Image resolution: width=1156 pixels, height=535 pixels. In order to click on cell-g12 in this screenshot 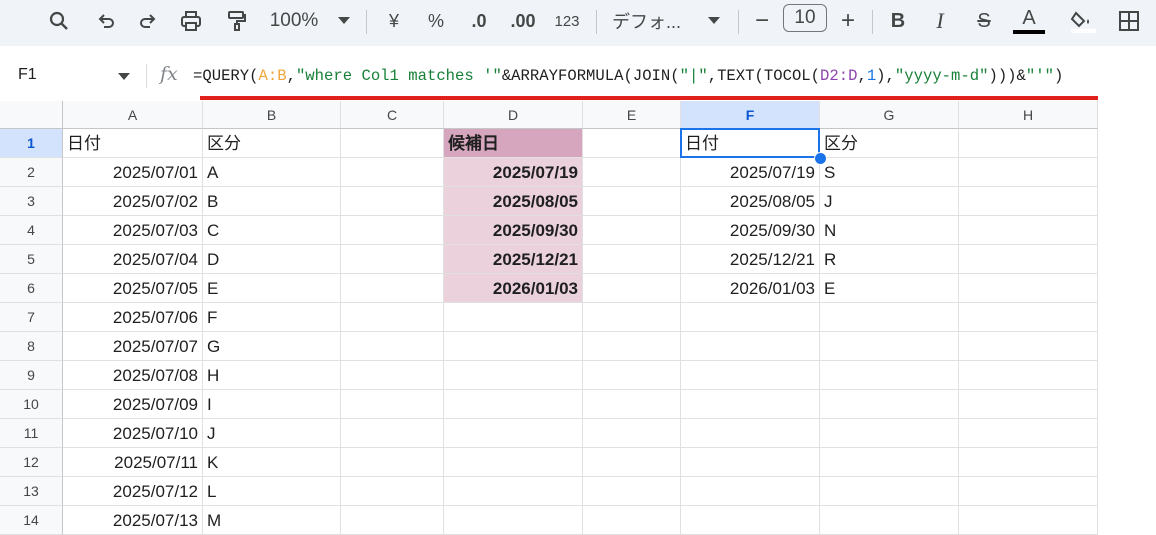, I will do `click(889, 462)`.